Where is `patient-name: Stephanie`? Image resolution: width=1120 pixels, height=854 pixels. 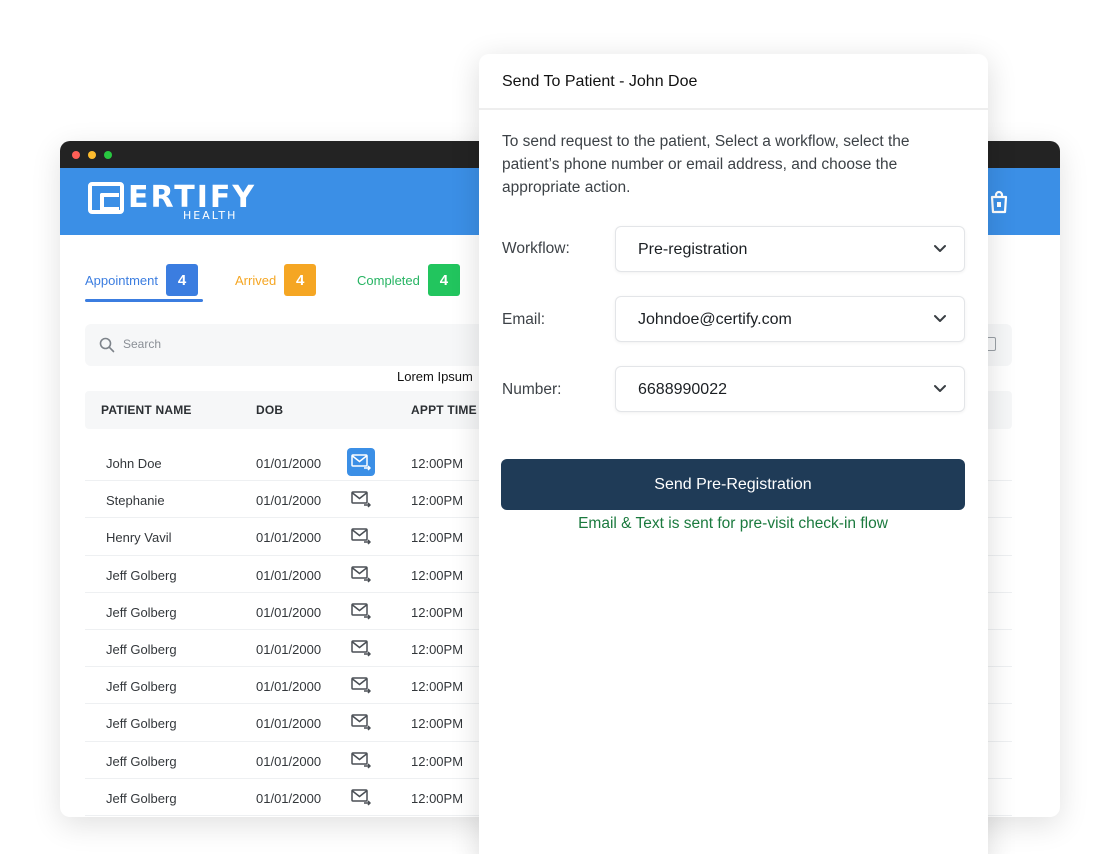
patient-name: Stephanie is located at coordinates (135, 501).